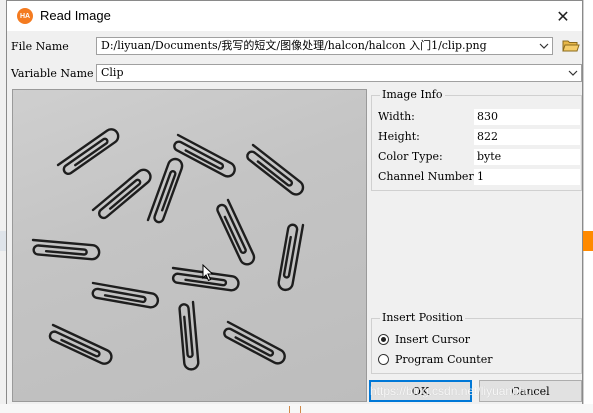  I want to click on mouse-pointer-icon, so click(208, 273).